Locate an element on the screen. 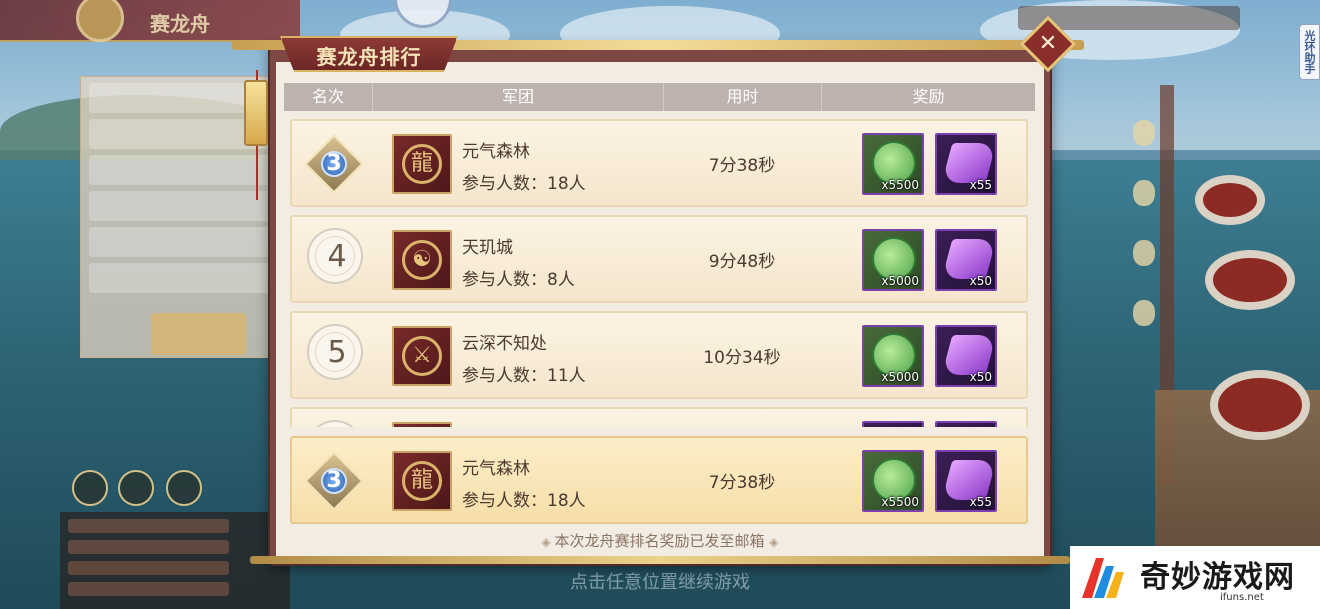 This screenshot has width=1320, height=609. table-row: 5 ⚔ 云深不知处 参与人数：11人 10分34秒 x5000 x50 is located at coordinates (659, 355).